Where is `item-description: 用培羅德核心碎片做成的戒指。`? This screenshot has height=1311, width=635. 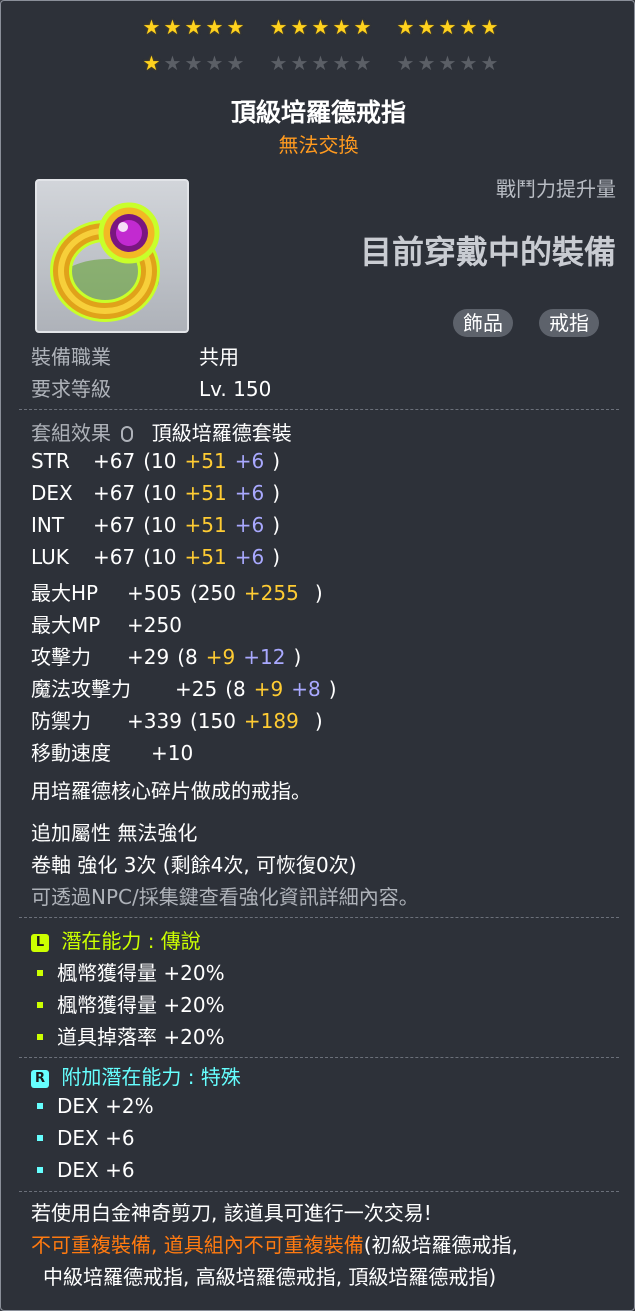 item-description: 用培羅德核心碎片做成的戒指。 is located at coordinates (171, 791).